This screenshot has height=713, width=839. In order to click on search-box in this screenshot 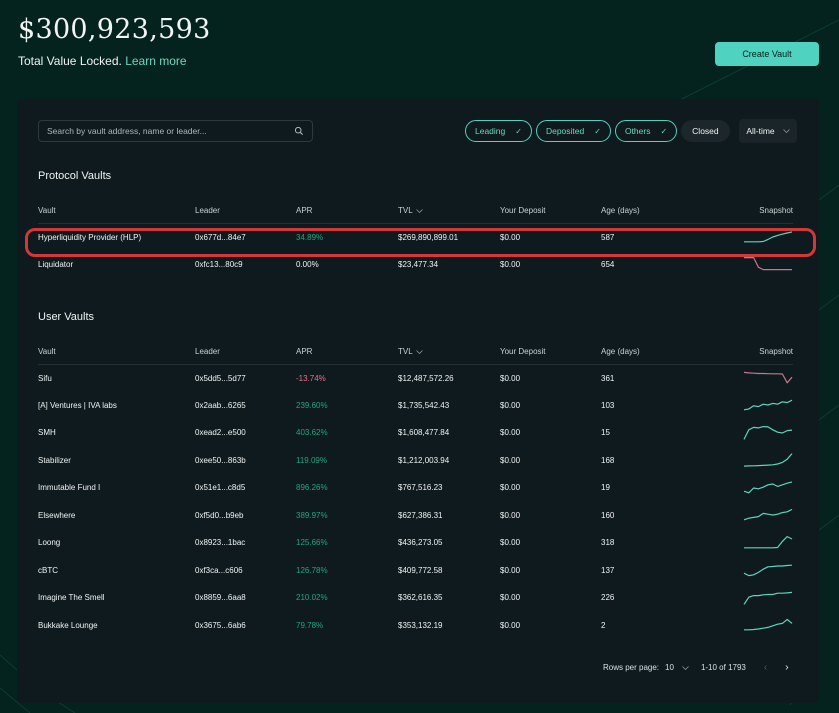, I will do `click(175, 131)`.